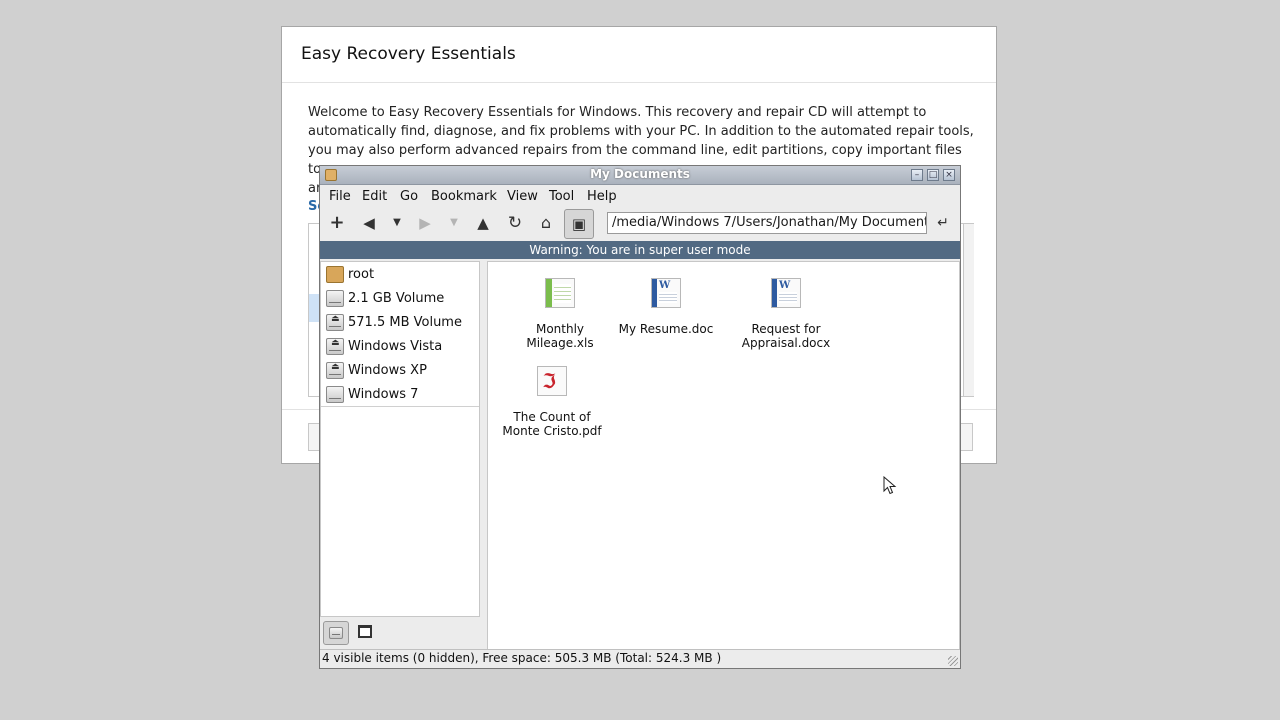  What do you see at coordinates (968, 310) in the screenshot?
I see `scrollbar` at bounding box center [968, 310].